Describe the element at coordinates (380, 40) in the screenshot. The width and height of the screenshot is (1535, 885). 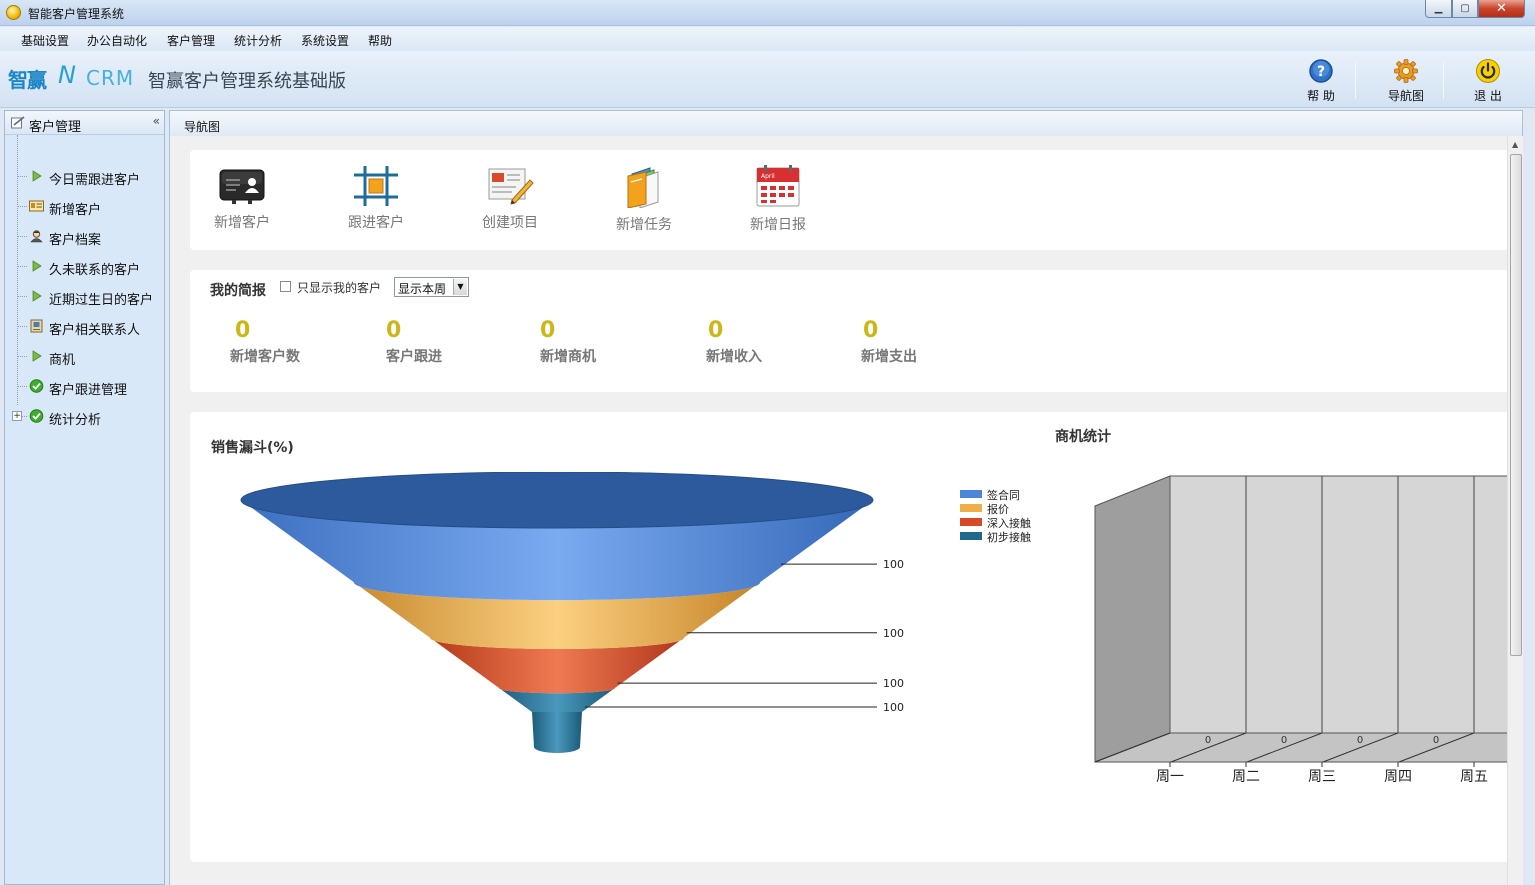
I see `menu-help: 帮助` at that location.